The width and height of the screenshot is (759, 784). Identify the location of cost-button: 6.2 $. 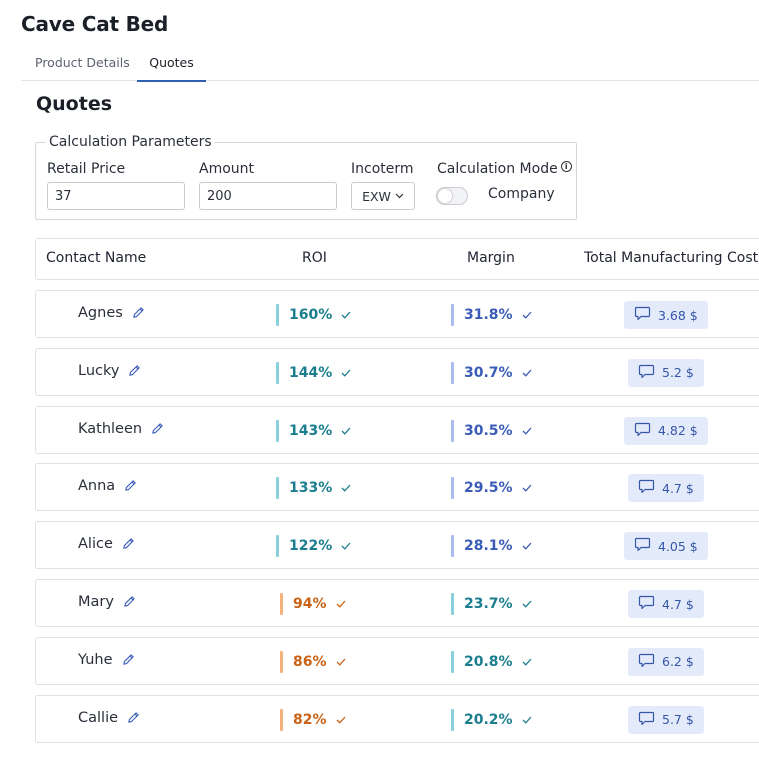
(666, 661).